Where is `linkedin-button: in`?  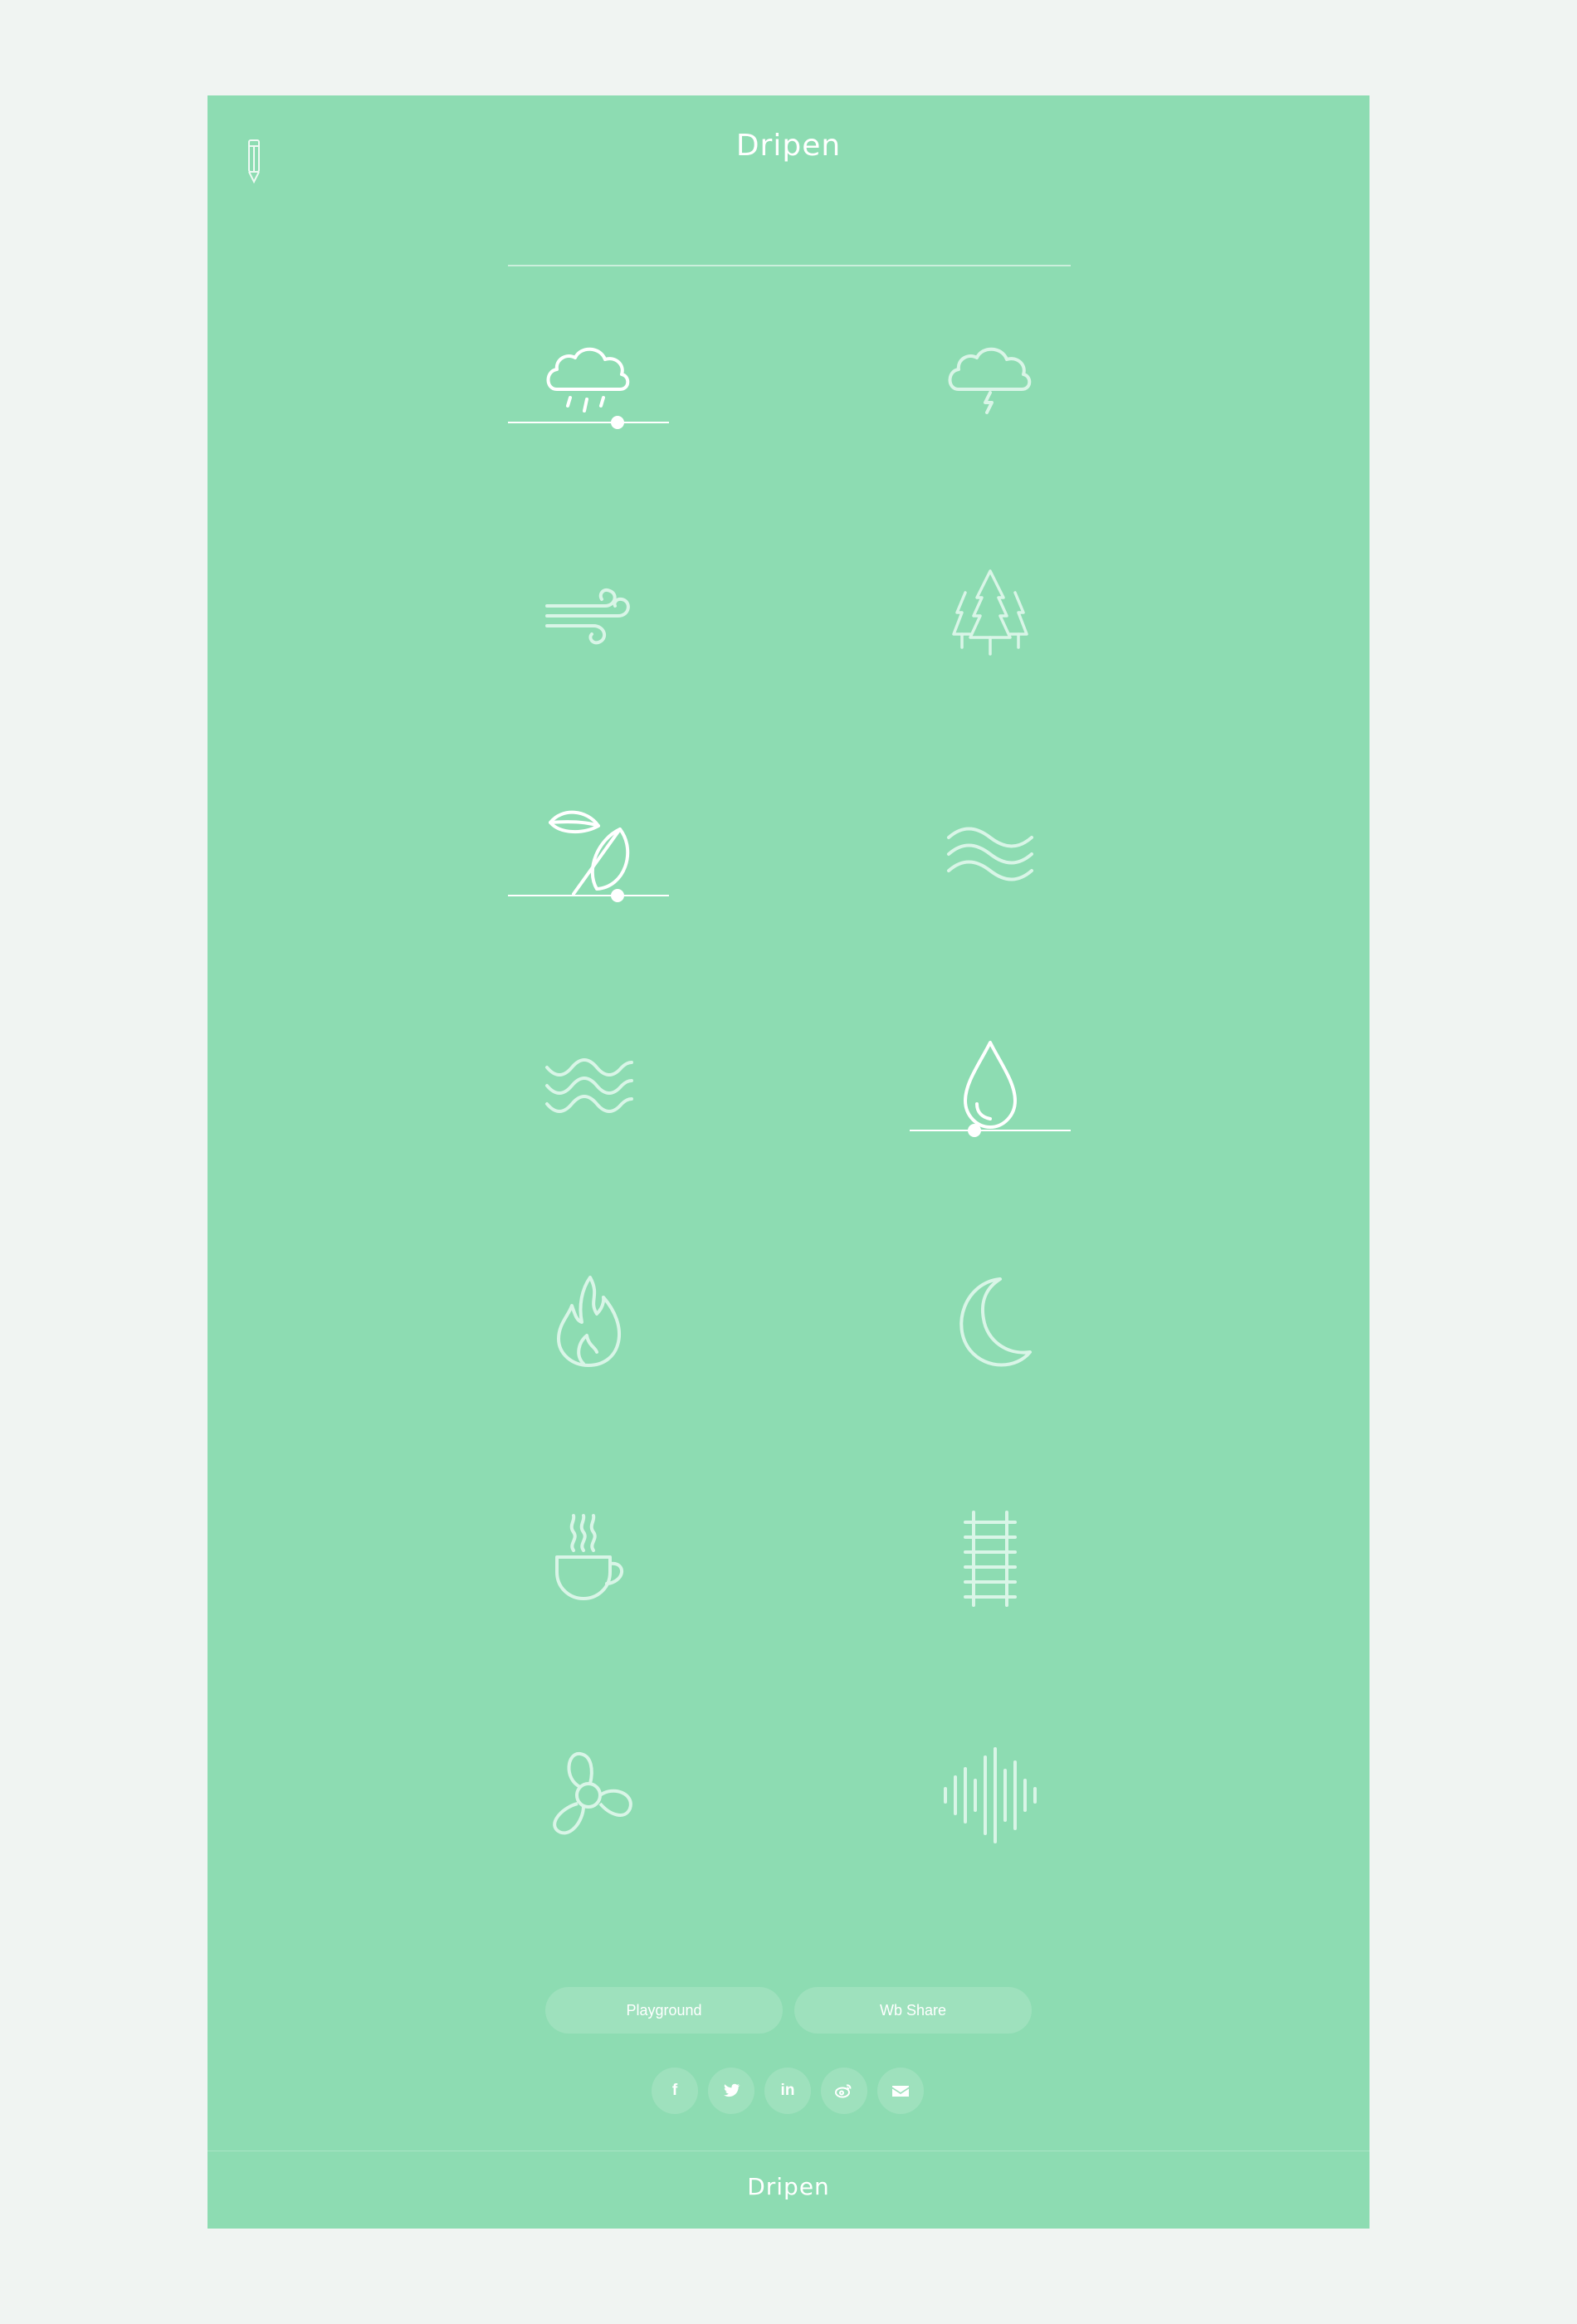 linkedin-button: in is located at coordinates (788, 2091).